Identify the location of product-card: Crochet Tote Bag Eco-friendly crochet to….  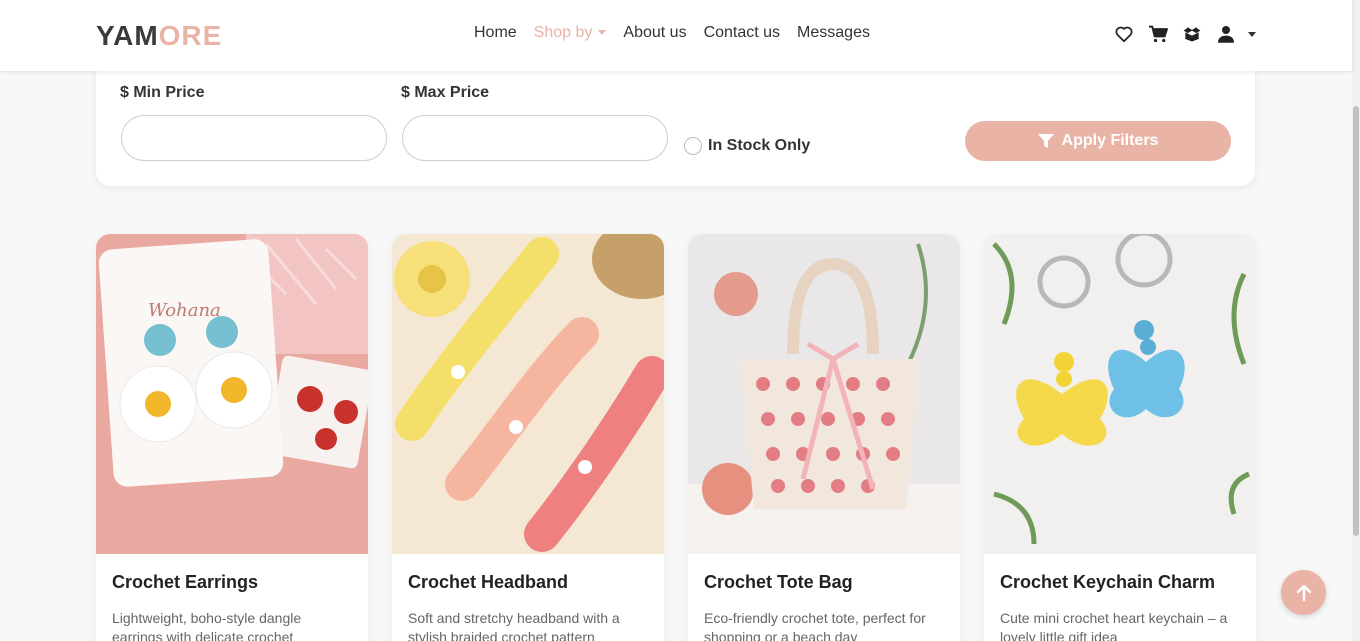
(824, 437).